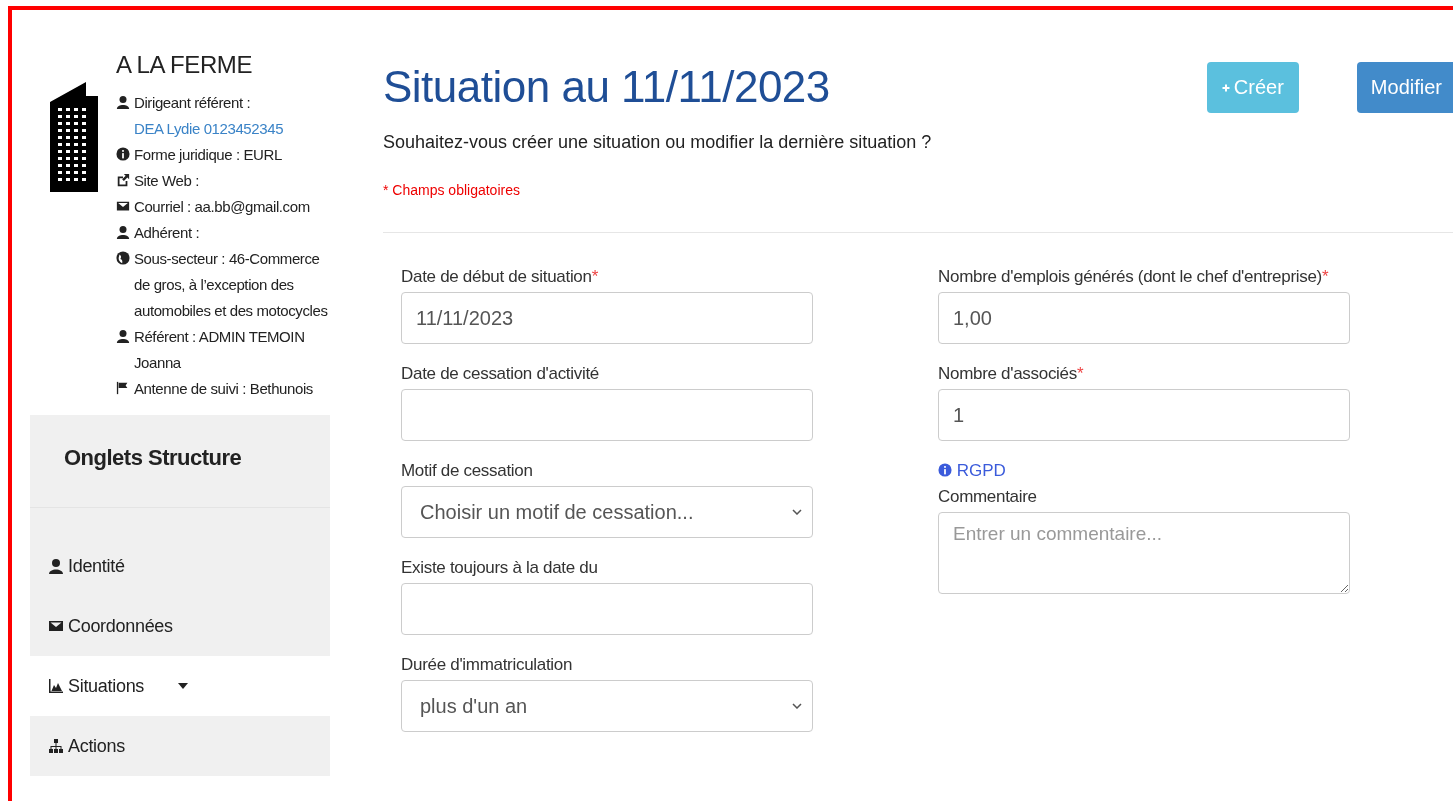 Image resolution: width=1453 pixels, height=801 pixels. Describe the element at coordinates (467, 471) in the screenshot. I see `field-label: Motif de cessation` at that location.